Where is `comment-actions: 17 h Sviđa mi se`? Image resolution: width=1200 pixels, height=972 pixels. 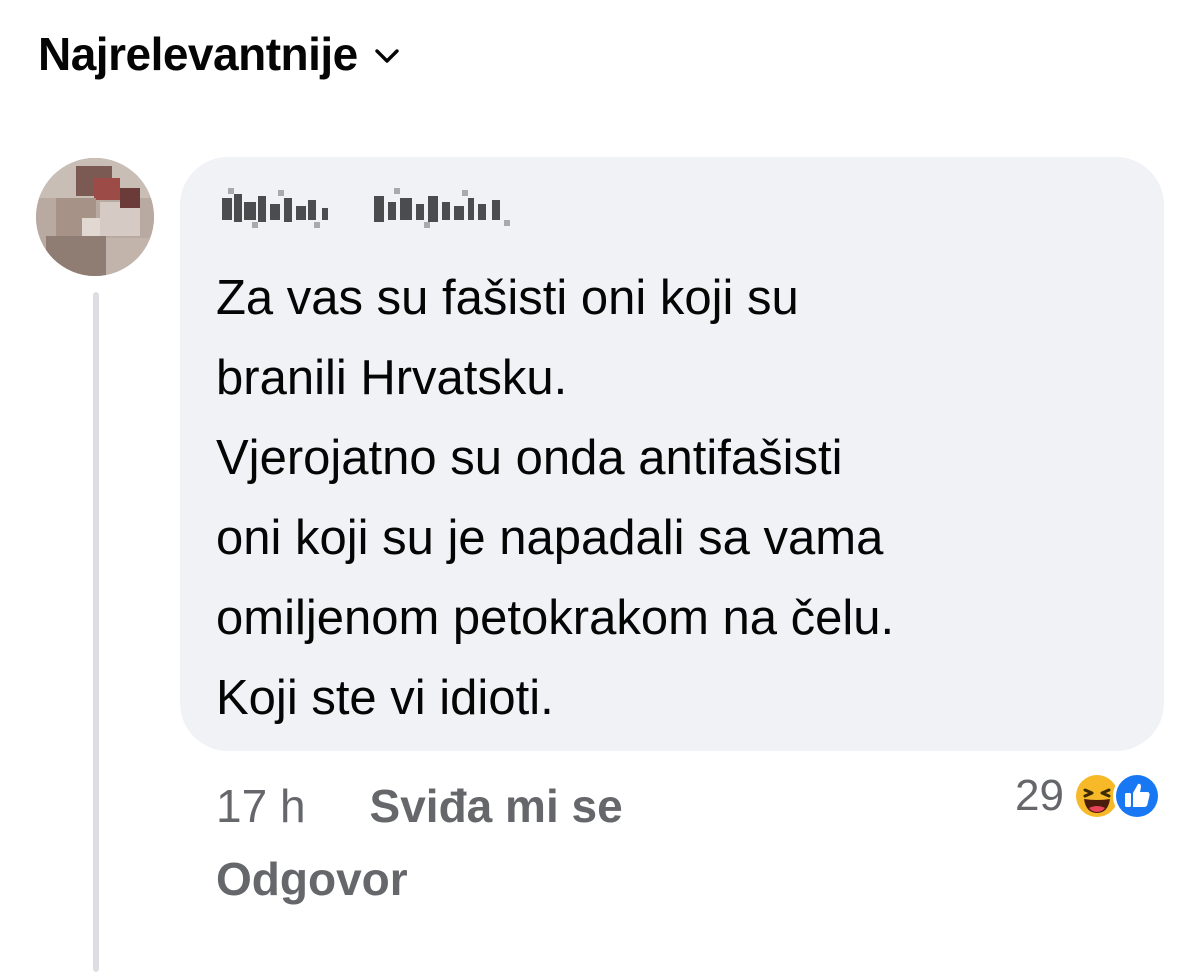
comment-actions: 17 h Sviđa mi se is located at coordinates (419, 806).